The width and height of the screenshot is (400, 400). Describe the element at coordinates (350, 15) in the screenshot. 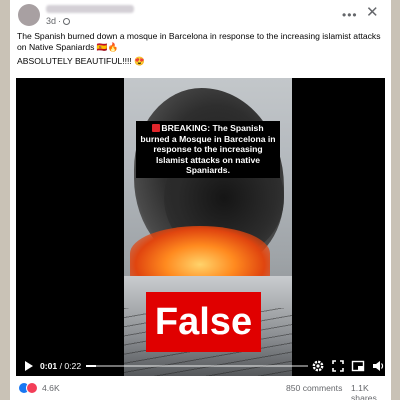

I see `more-icon: •••` at that location.